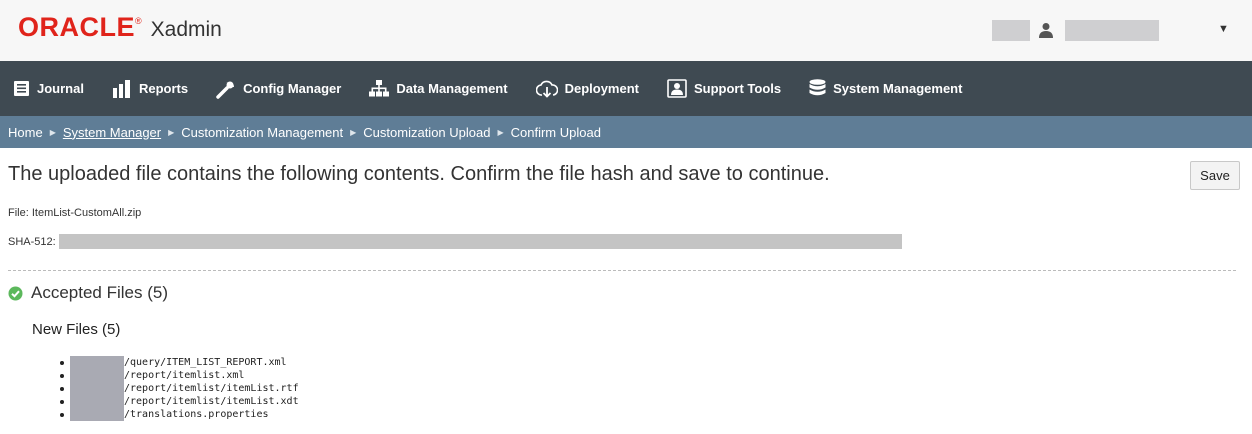 The width and height of the screenshot is (1252, 434). I want to click on logo-wordmark: ORACLE, so click(76, 27).